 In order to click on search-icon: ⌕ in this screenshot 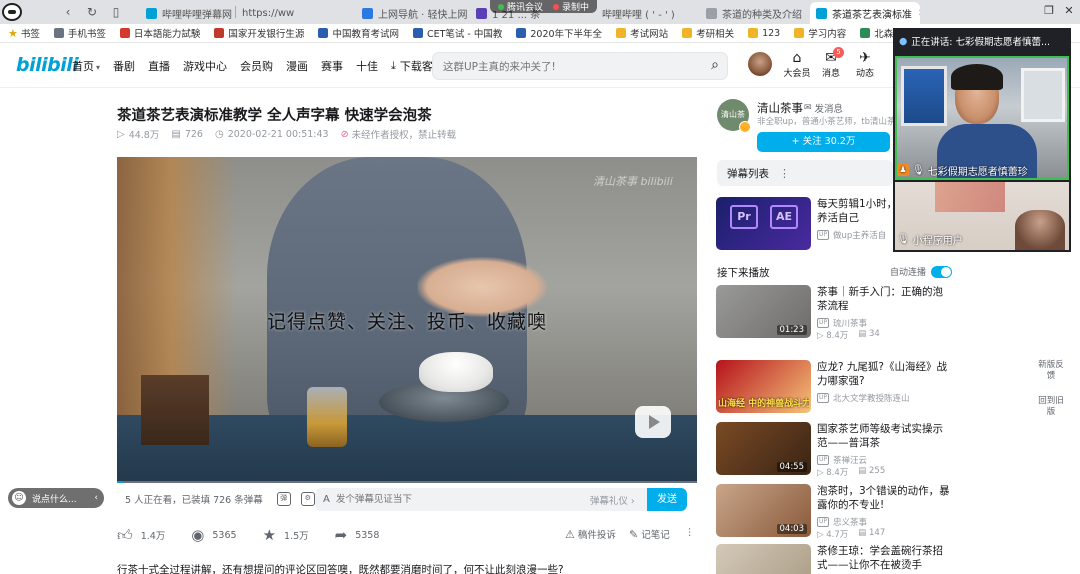, I will do `click(715, 65)`.